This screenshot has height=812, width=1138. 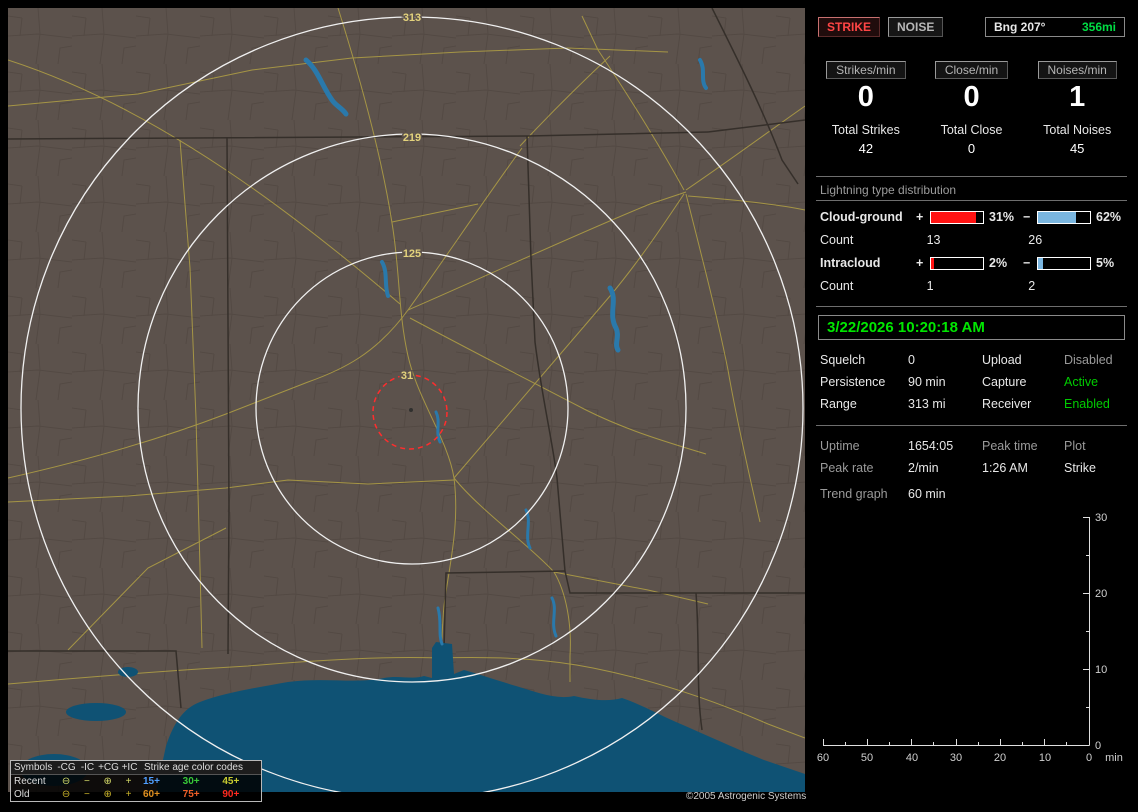 I want to click on cloud-ground-count-row: Count 13 26, so click(x=975, y=240).